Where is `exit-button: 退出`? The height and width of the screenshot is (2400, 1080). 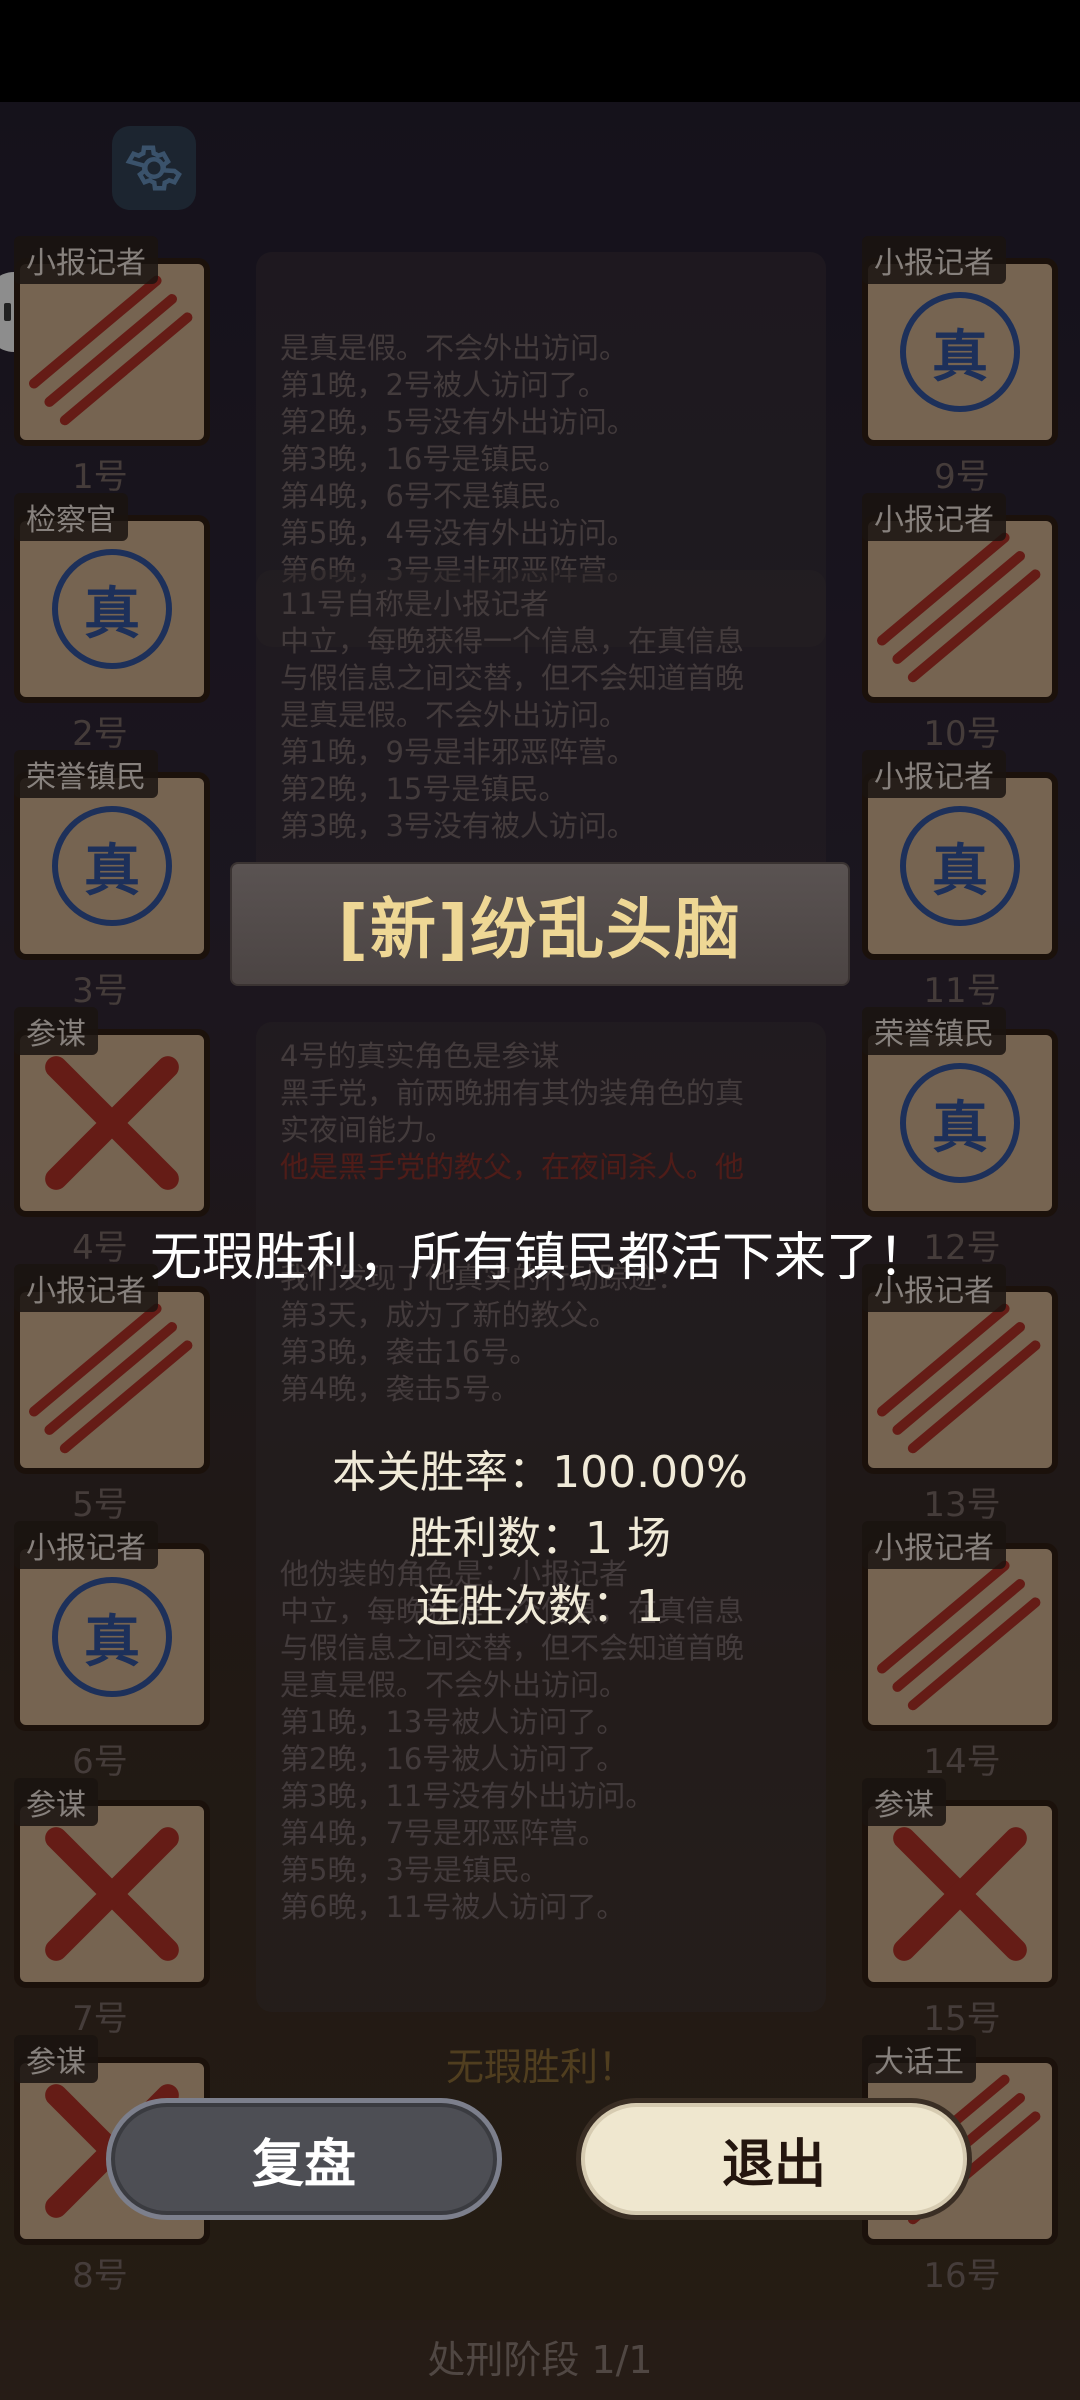
exit-button: 退出 is located at coordinates (774, 2159).